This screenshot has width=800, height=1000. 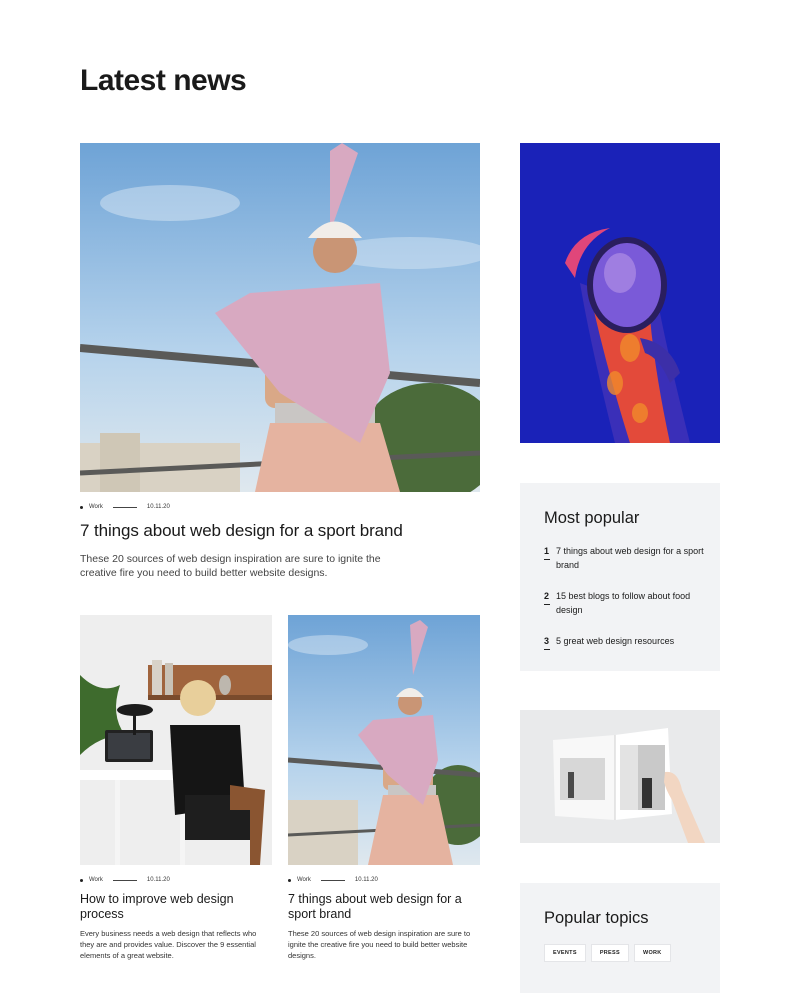 I want to click on item-number: 1, so click(x=550, y=558).